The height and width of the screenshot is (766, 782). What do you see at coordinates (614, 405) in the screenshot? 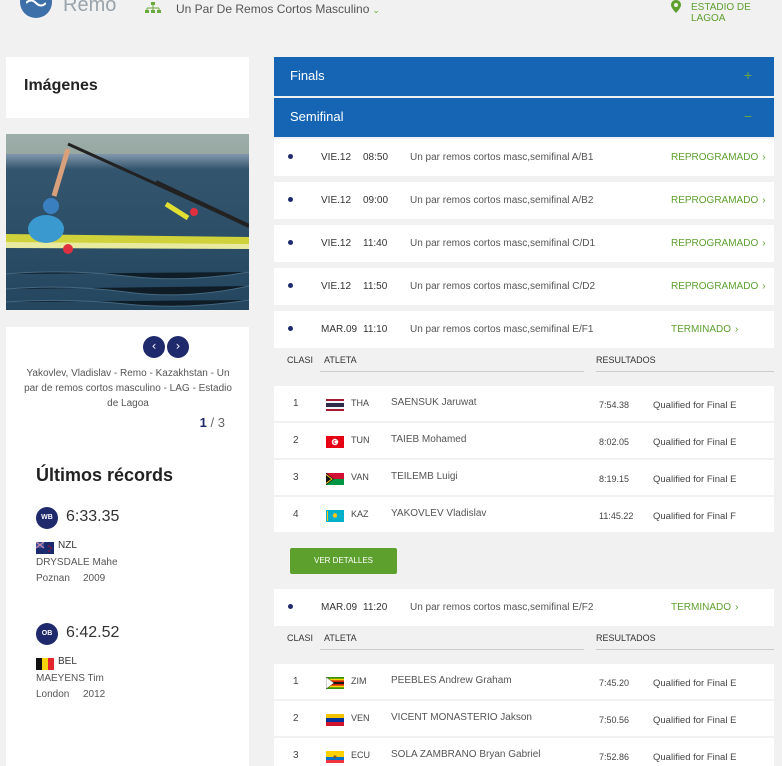
I see `result-mark: 7:54.38` at bounding box center [614, 405].